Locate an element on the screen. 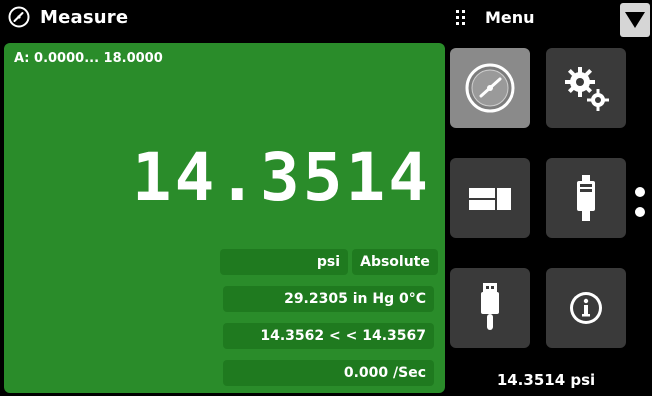  page-indicator is located at coordinates (640, 202).